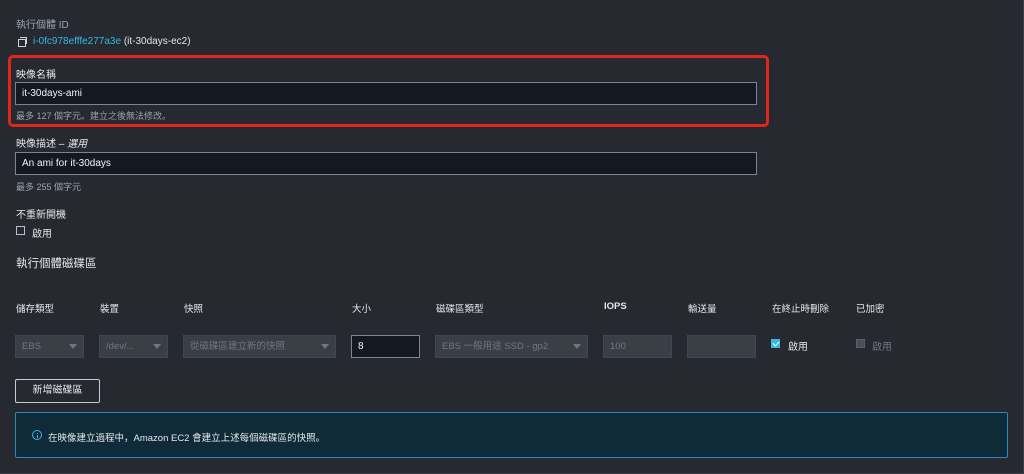 The width and height of the screenshot is (1024, 474). I want to click on copy-icon, so click(22, 42).